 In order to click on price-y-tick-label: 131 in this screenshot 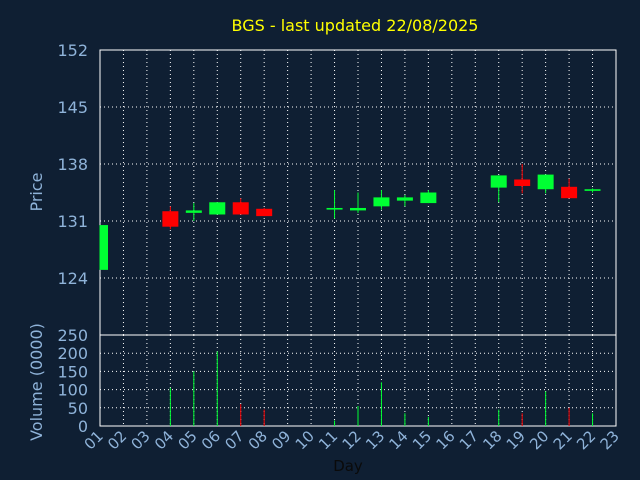, I will do `click(72, 221)`.